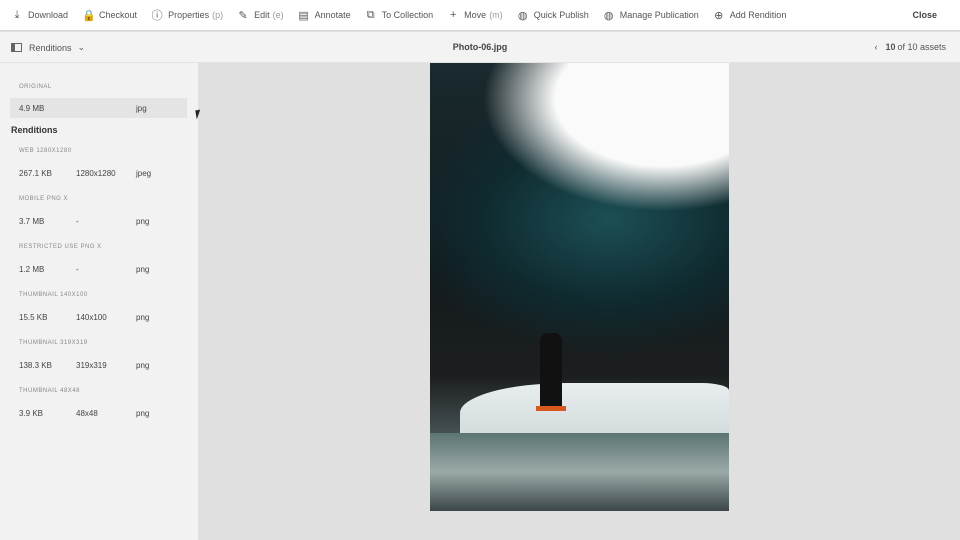 The width and height of the screenshot is (960, 540). I want to click on toolbar-manage-publication-button: ◍ Manage Publication, so click(651, 15).